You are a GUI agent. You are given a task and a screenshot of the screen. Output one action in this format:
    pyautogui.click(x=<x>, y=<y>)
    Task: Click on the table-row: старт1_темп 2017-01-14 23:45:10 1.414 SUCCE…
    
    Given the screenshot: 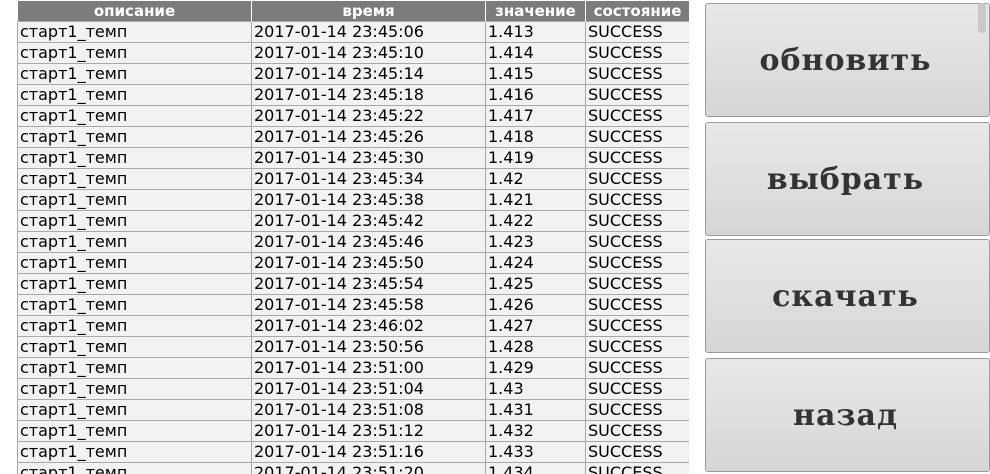 What is the action you would take?
    pyautogui.click(x=353, y=53)
    